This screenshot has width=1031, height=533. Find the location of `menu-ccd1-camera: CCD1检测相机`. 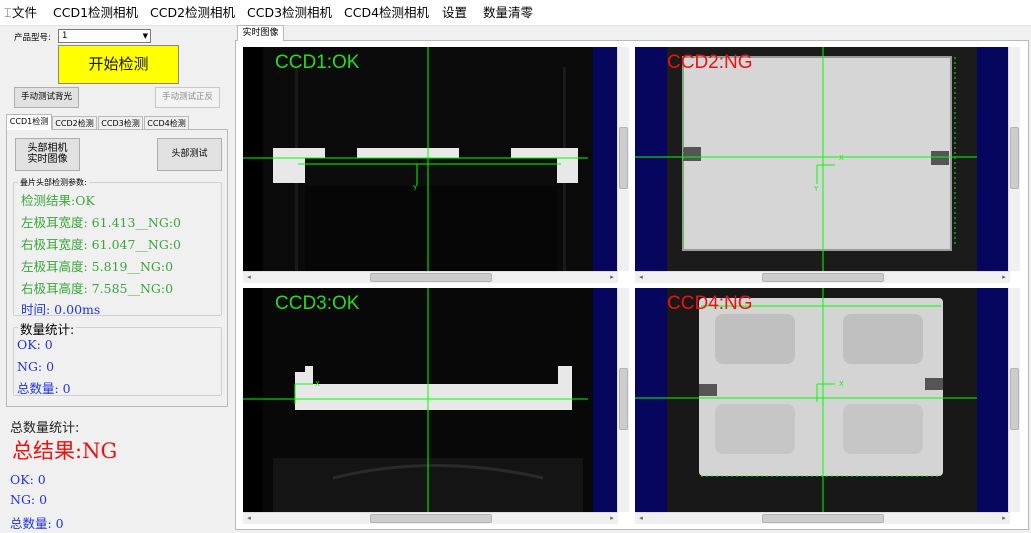

menu-ccd1-camera: CCD1检测相机 is located at coordinates (95, 13).